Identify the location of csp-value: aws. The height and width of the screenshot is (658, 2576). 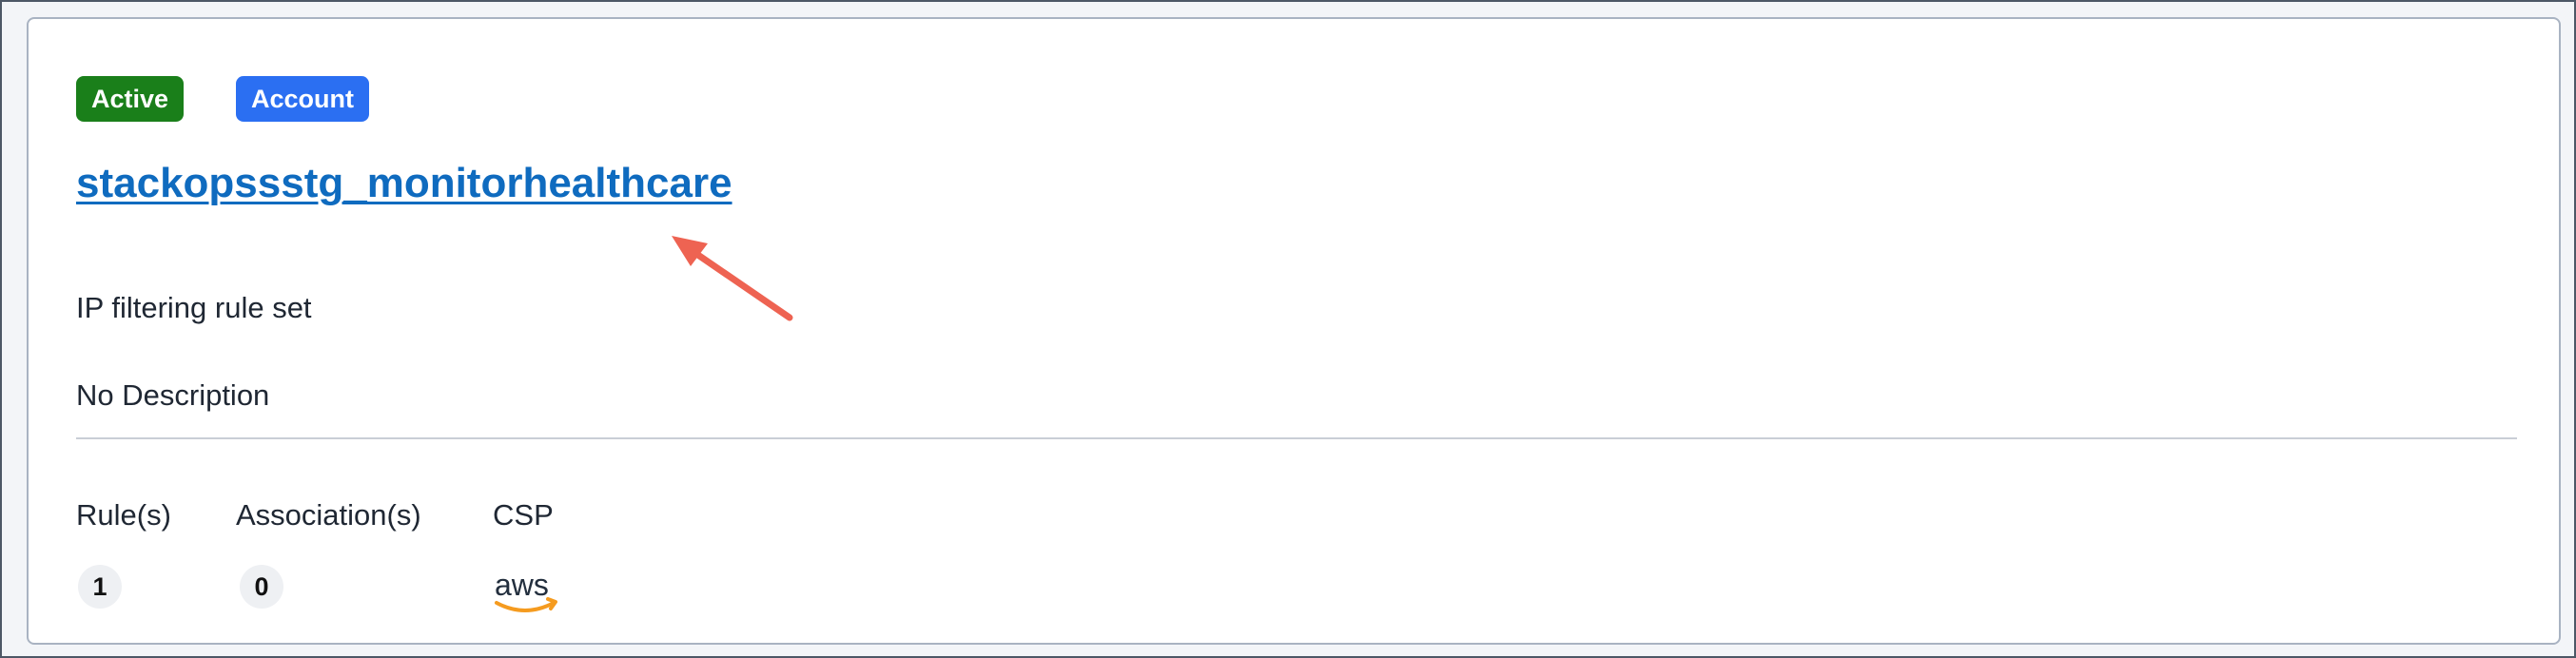
(522, 585).